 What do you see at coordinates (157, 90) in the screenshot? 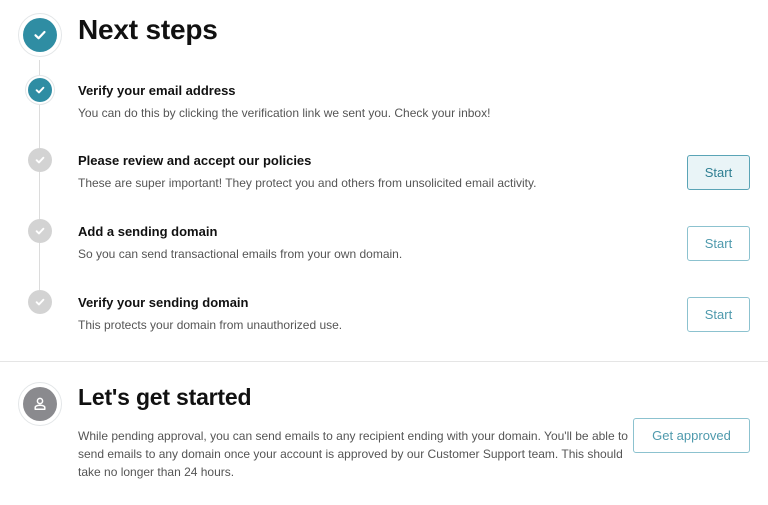
I see `step-title: Verify your email address` at bounding box center [157, 90].